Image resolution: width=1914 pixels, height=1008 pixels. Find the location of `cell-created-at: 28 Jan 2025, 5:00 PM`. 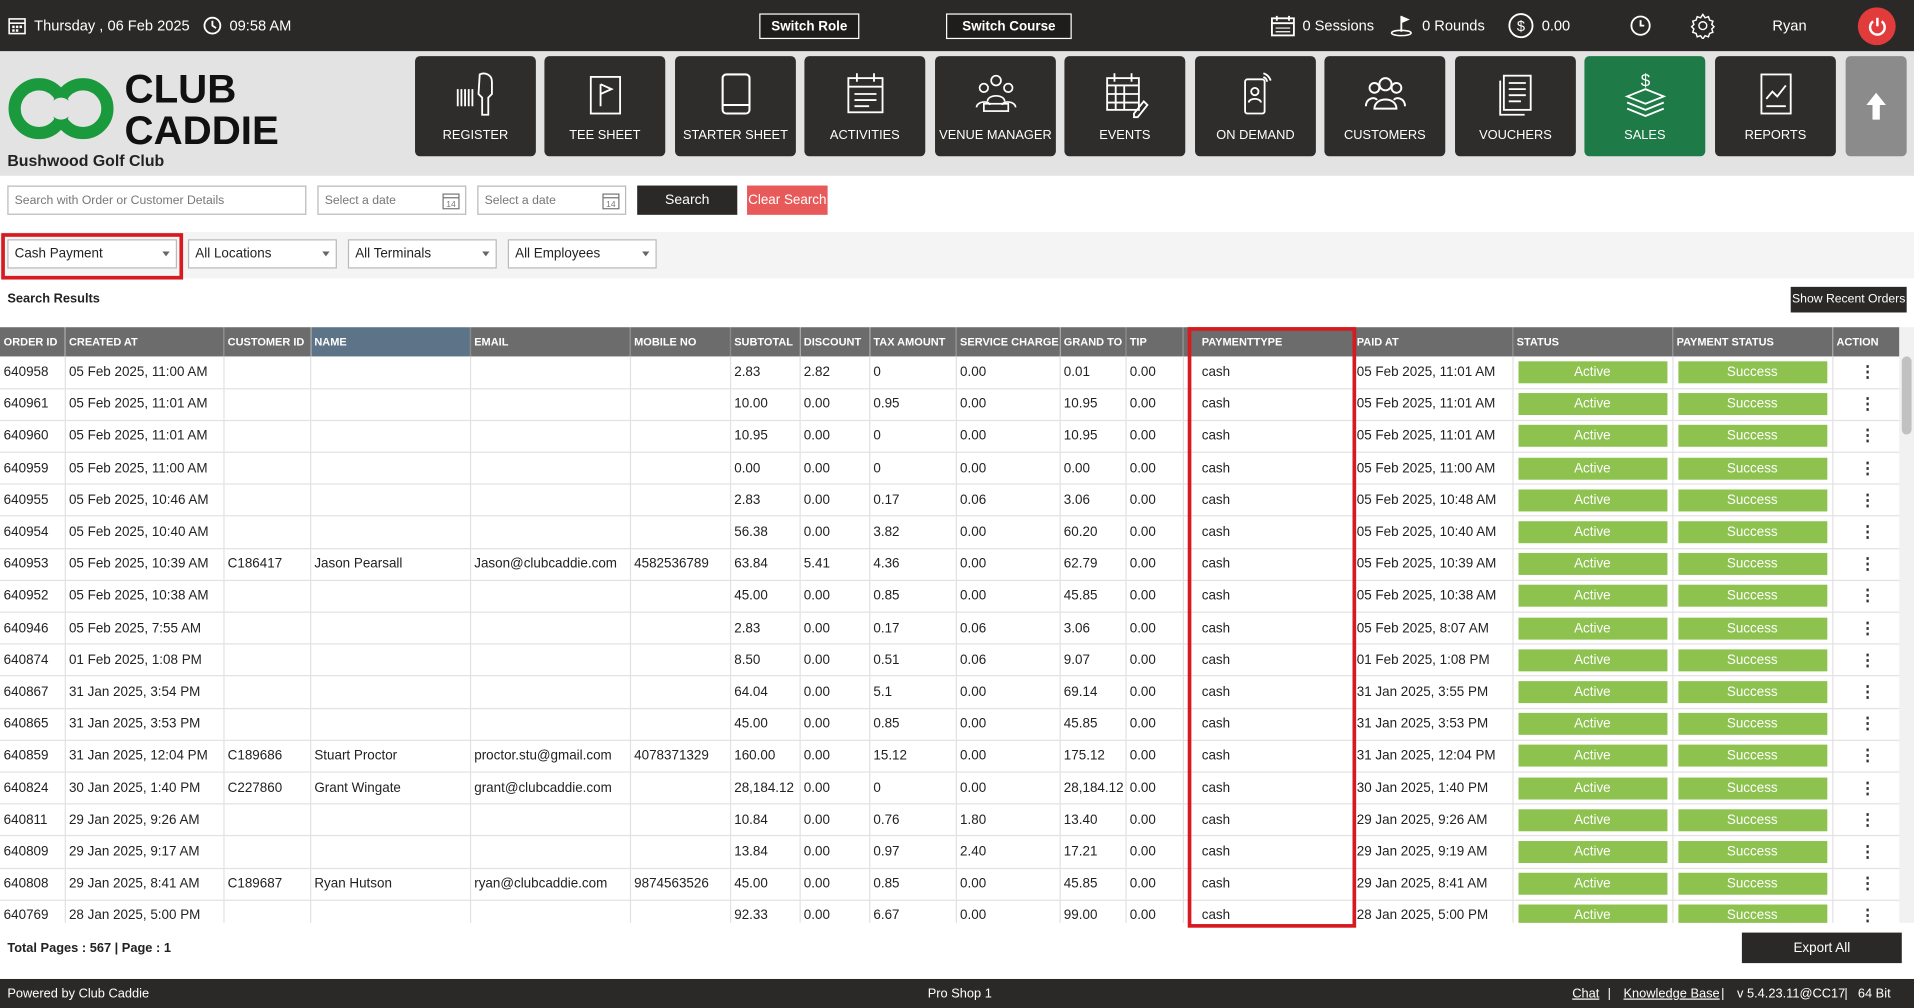

cell-created-at: 28 Jan 2025, 5:00 PM is located at coordinates (144, 911).